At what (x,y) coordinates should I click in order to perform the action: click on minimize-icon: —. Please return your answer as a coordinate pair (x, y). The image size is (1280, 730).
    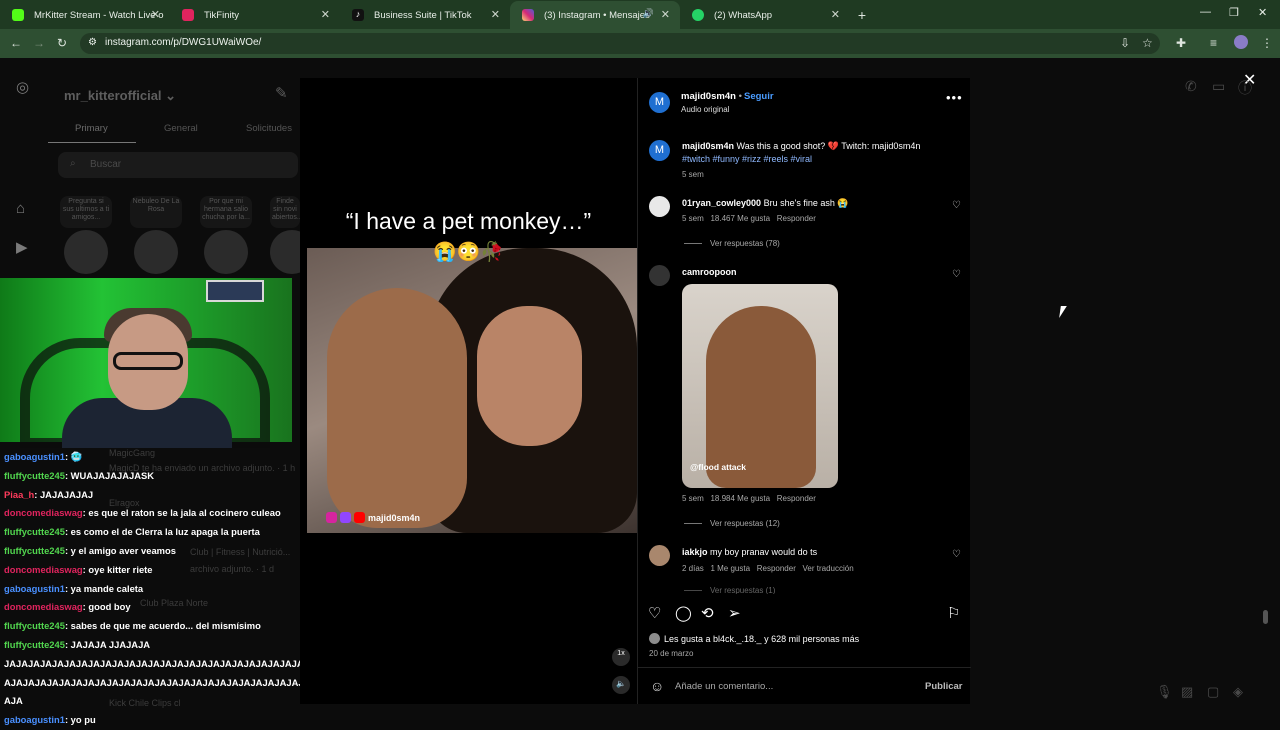
    Looking at the image, I should click on (1205, 12).